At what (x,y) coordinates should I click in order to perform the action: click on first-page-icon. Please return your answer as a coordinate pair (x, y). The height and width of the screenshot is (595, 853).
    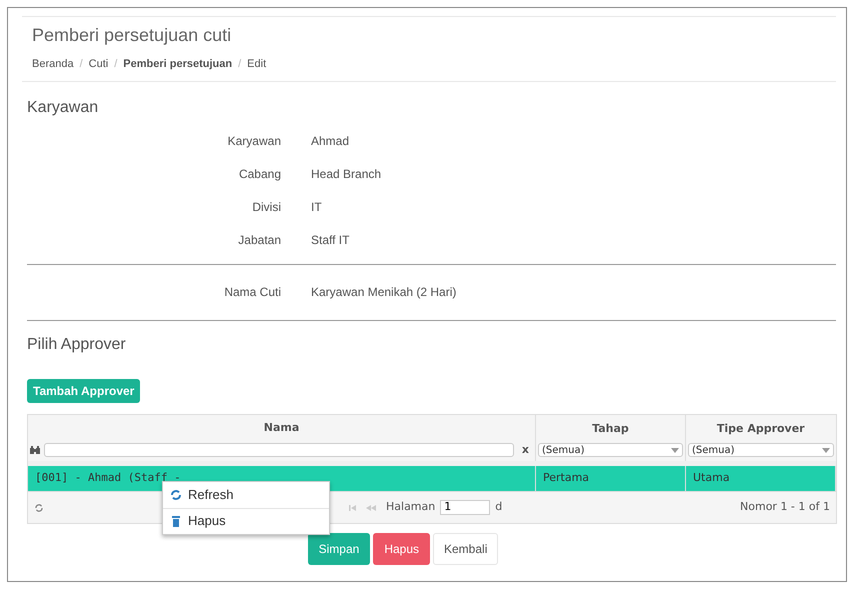
    Looking at the image, I should click on (353, 507).